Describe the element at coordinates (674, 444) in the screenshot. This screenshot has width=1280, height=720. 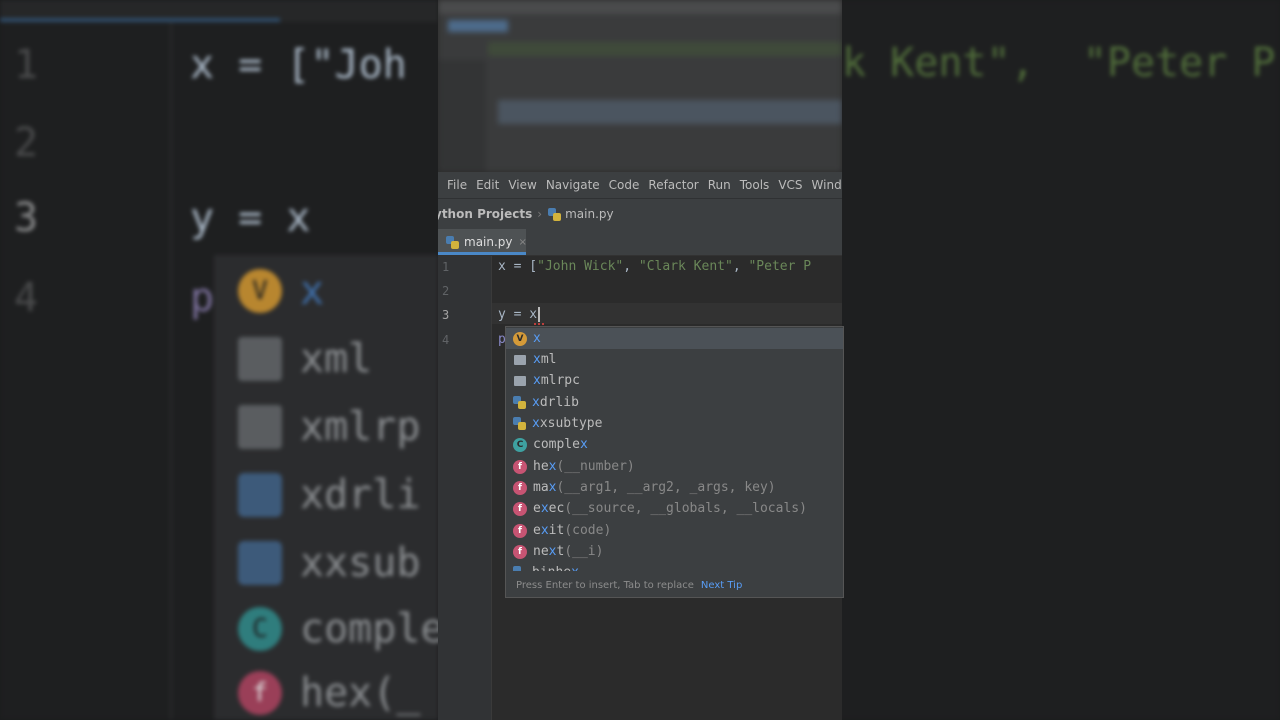
I see `completion-item: C complex` at that location.